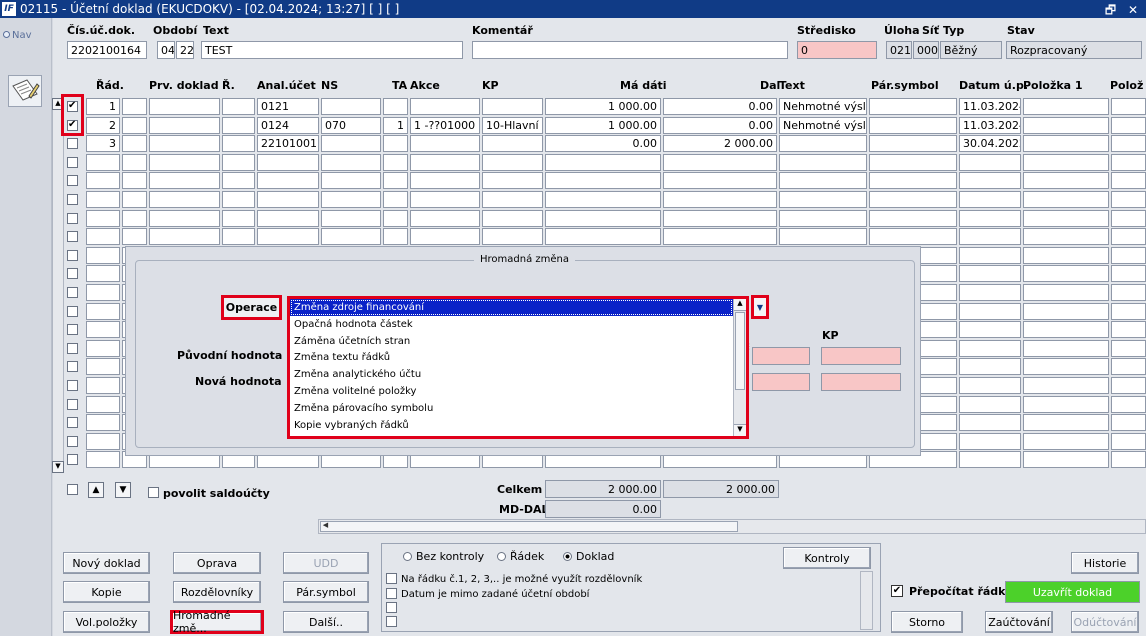  What do you see at coordinates (326, 563) in the screenshot?
I see `udd-button: UDD` at bounding box center [326, 563].